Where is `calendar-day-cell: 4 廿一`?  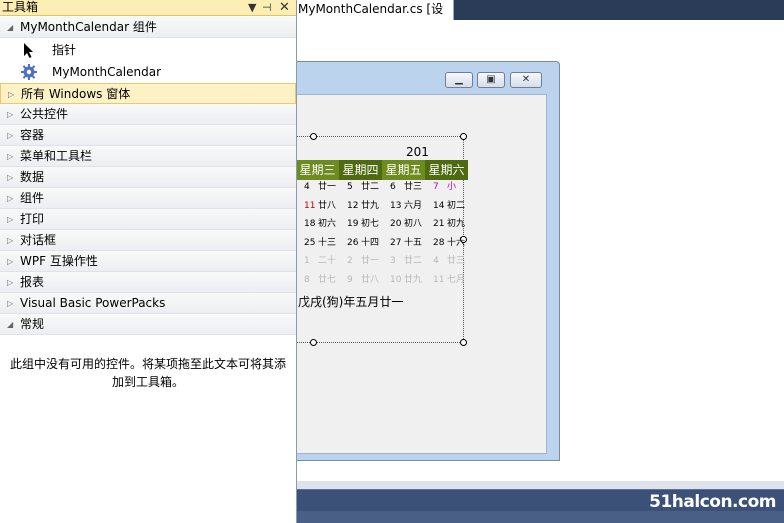 calendar-day-cell: 4 廿一 is located at coordinates (317, 187).